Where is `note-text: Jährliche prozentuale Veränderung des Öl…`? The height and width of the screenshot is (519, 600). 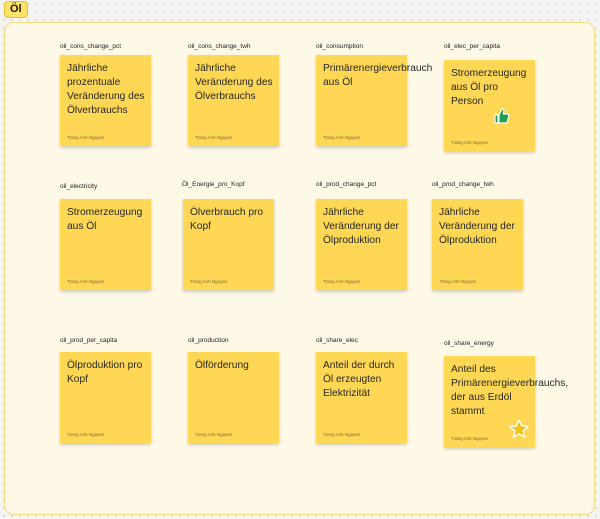 note-text: Jährliche prozentuale Veränderung des Öl… is located at coordinates (106, 89).